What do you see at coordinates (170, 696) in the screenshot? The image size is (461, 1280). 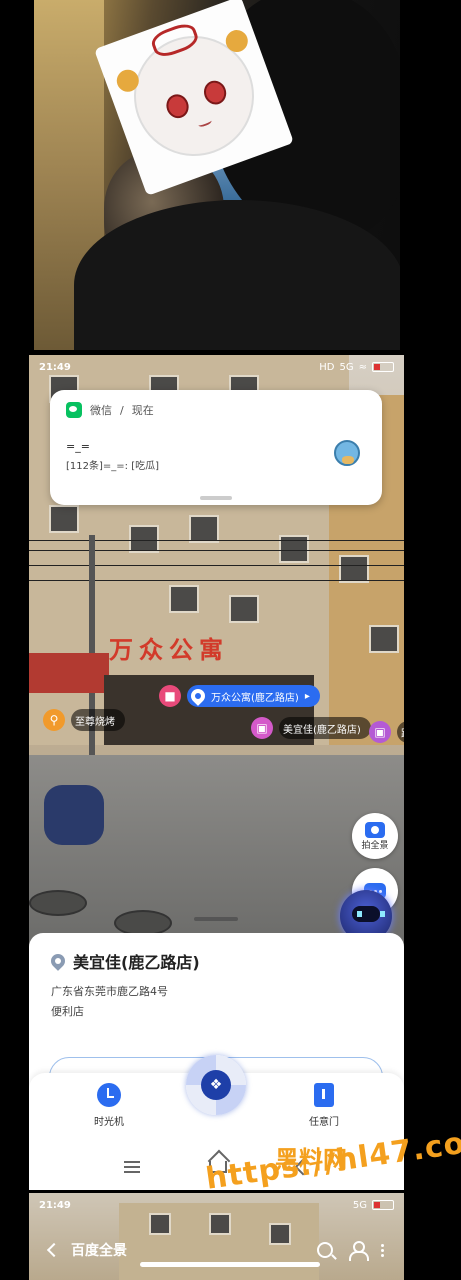 I see `hotel-icon: ■` at bounding box center [170, 696].